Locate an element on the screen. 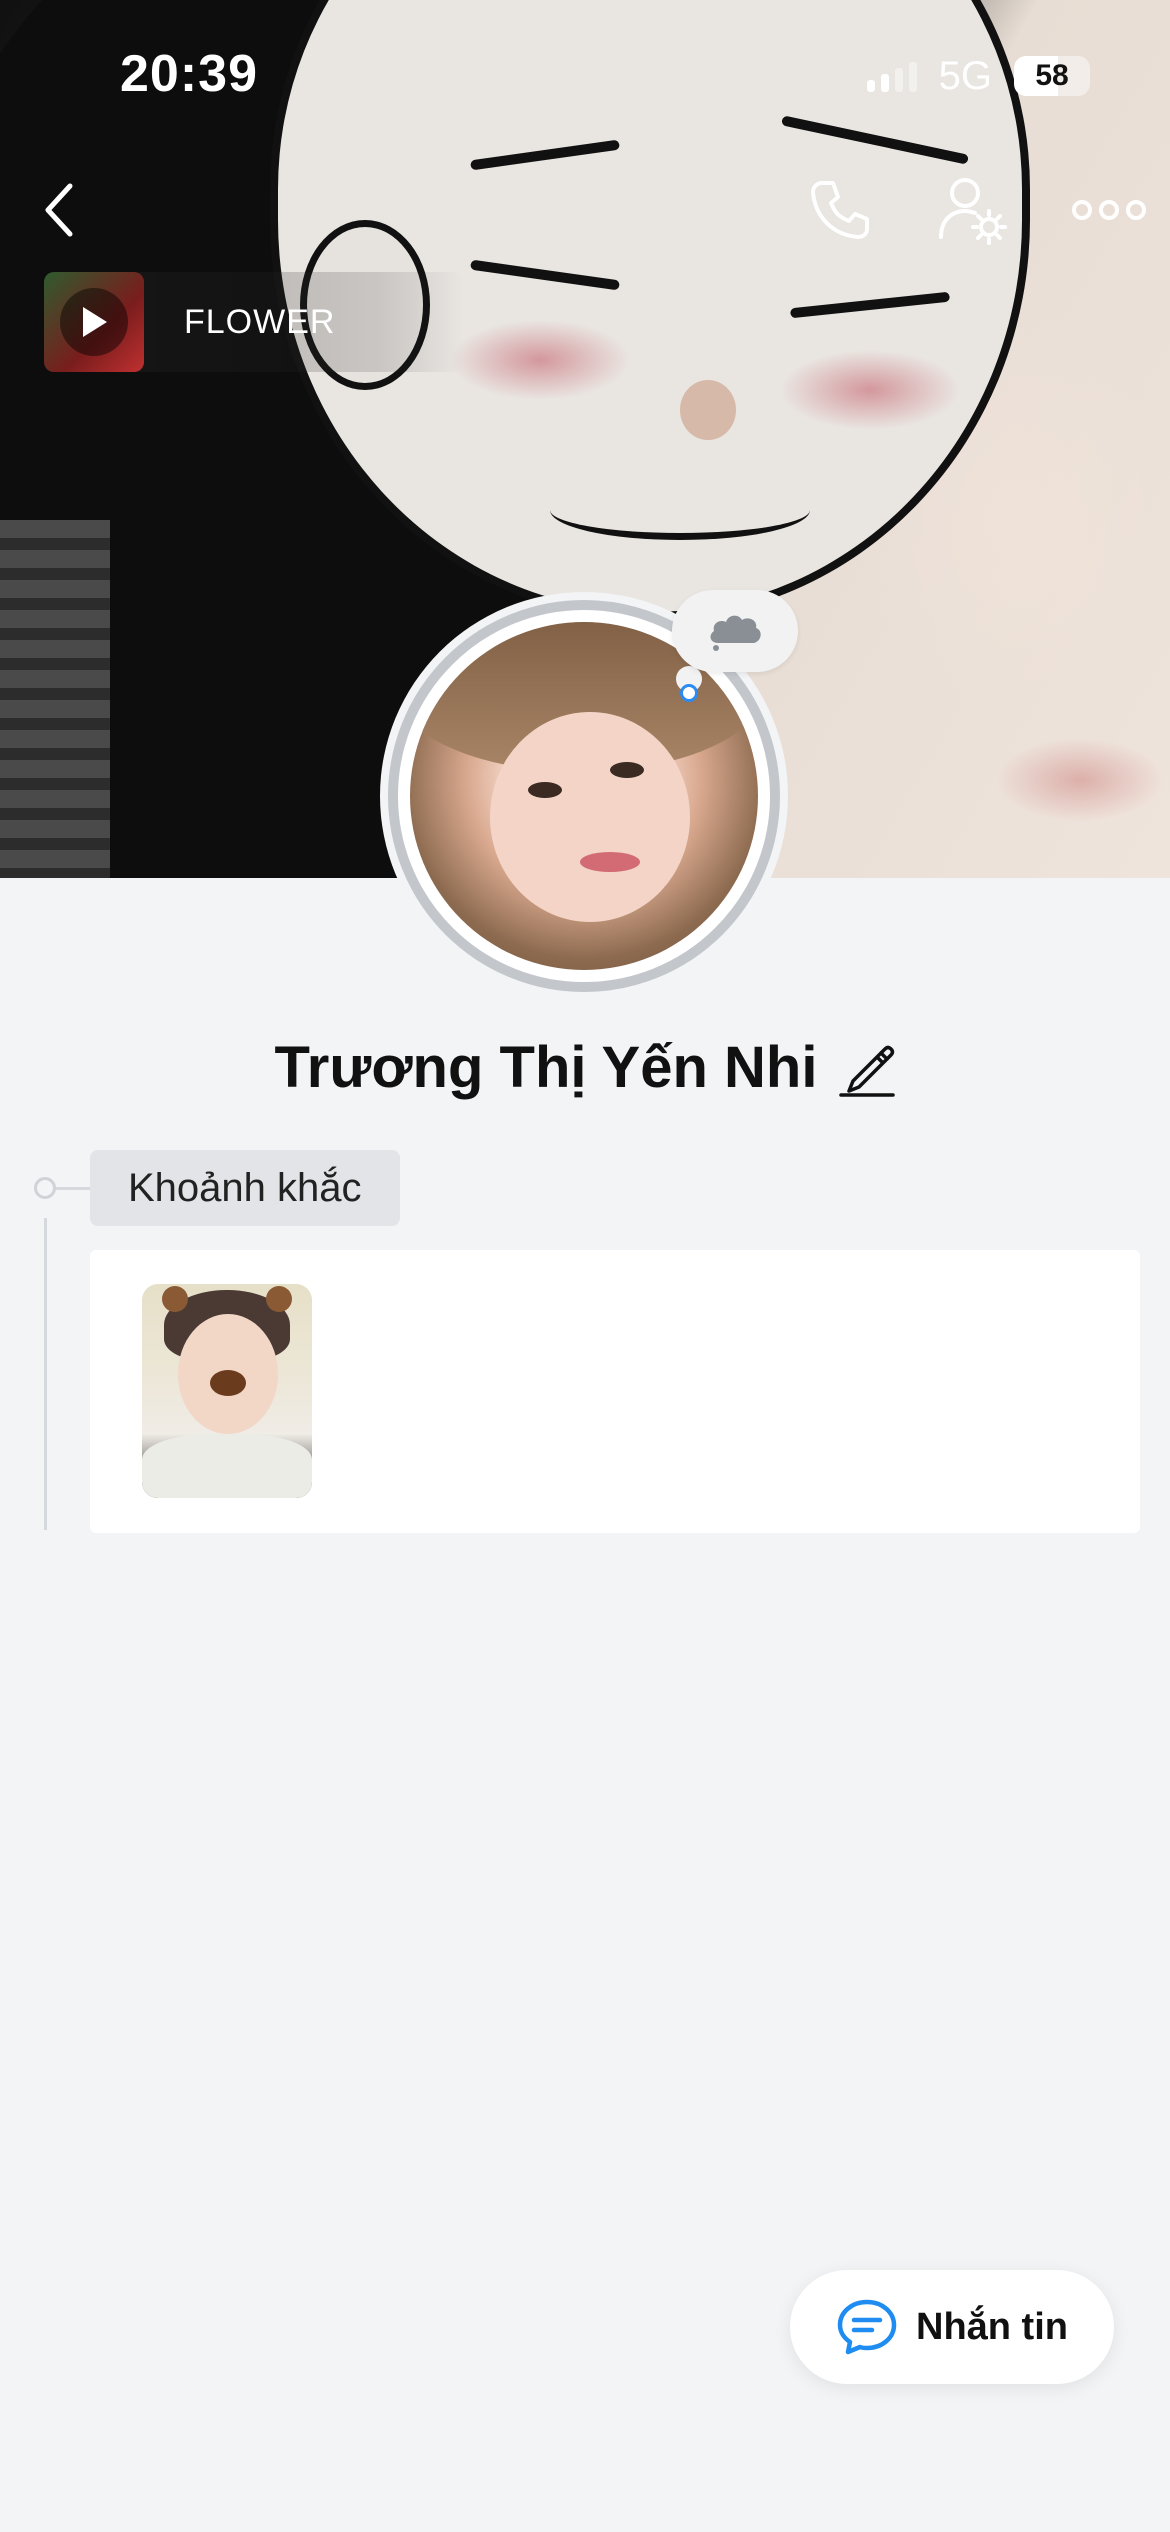 Image resolution: width=1170 pixels, height=2532 pixels. chat-bubble-icon is located at coordinates (867, 2327).